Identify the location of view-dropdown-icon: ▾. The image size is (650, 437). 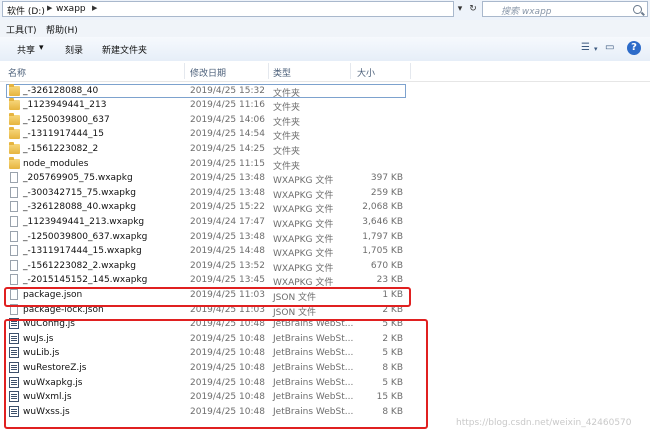
(596, 49).